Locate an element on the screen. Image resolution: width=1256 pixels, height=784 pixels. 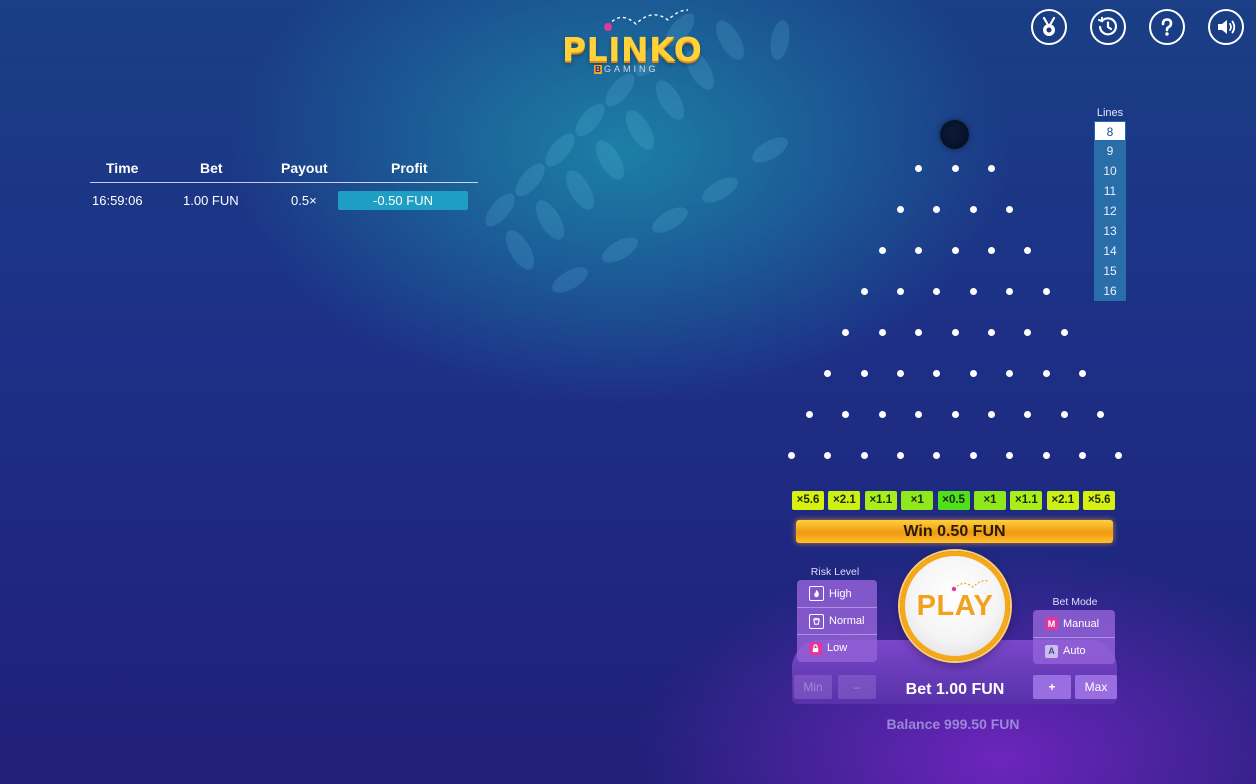
risk-option-normal: Normal is located at coordinates (837, 620).